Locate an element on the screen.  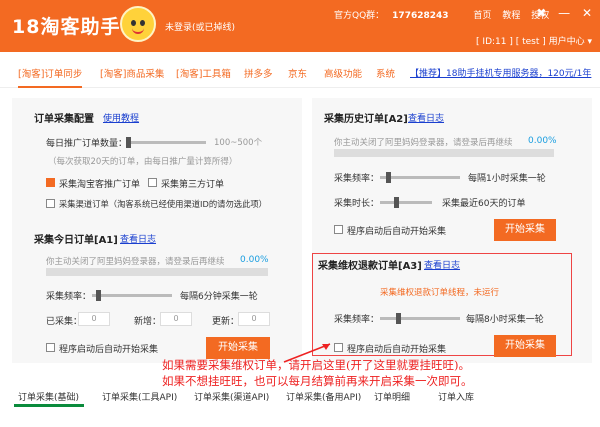
mascot-logo-icon is located at coordinates (138, 24).